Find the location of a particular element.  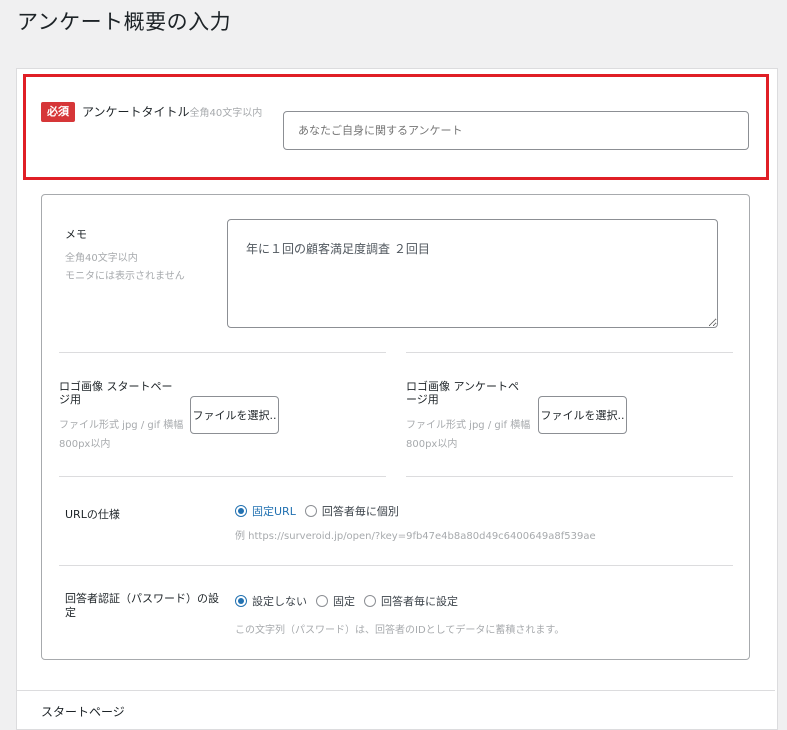

auth-option-fixed: 固定 is located at coordinates (335, 601).